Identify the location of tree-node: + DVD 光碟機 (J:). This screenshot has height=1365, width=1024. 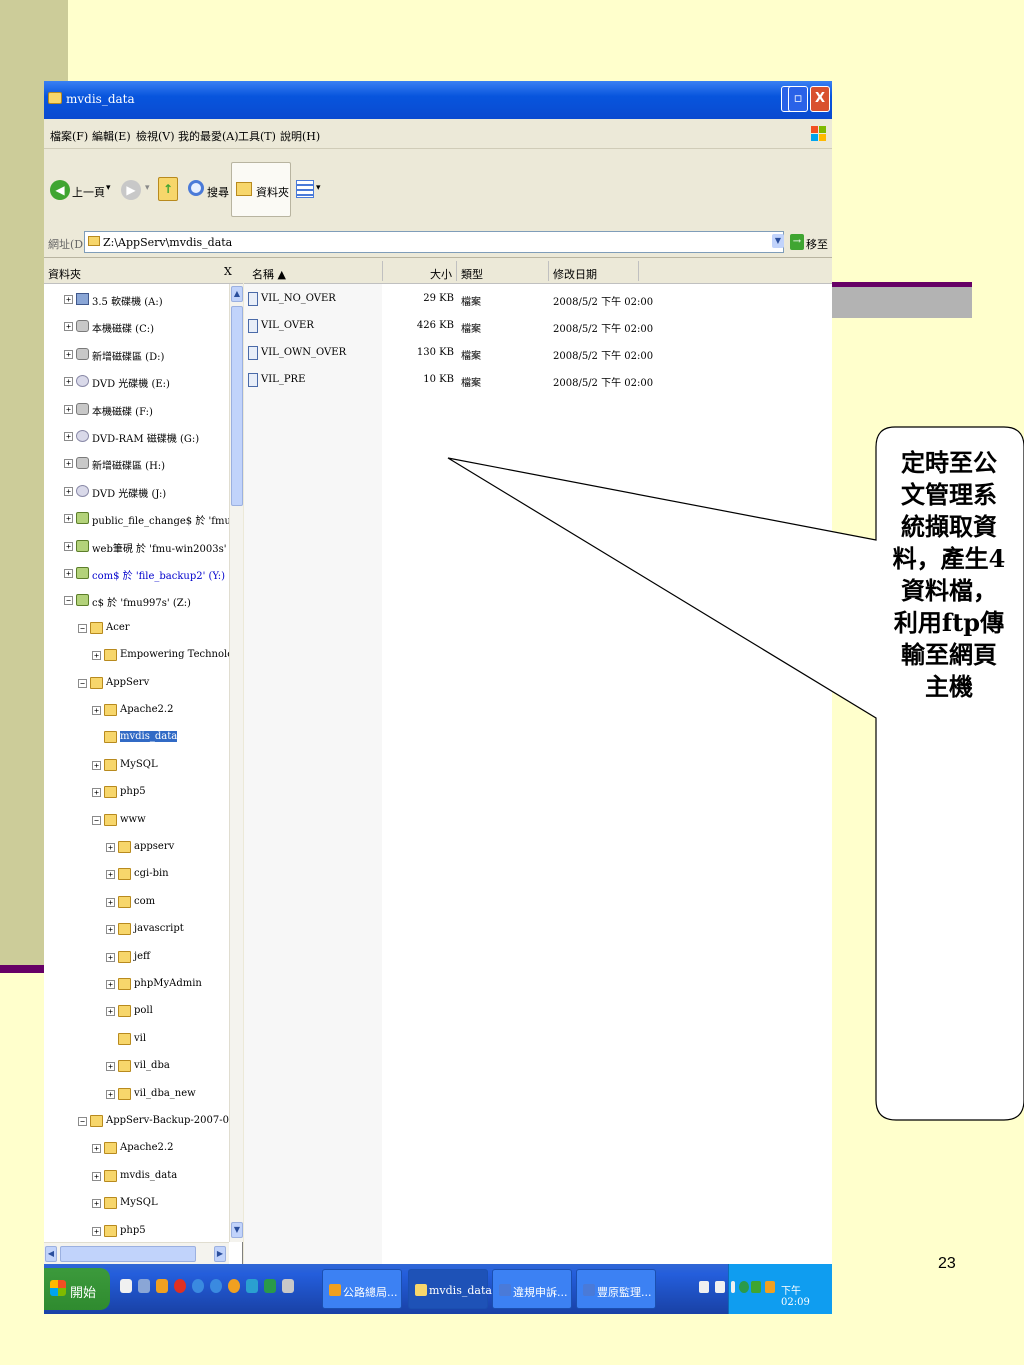
(136, 492).